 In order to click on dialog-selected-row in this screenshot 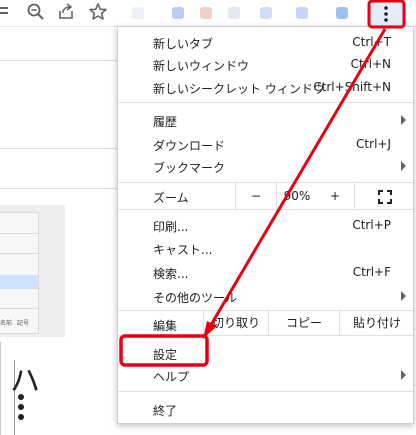, I will do `click(19, 282)`.